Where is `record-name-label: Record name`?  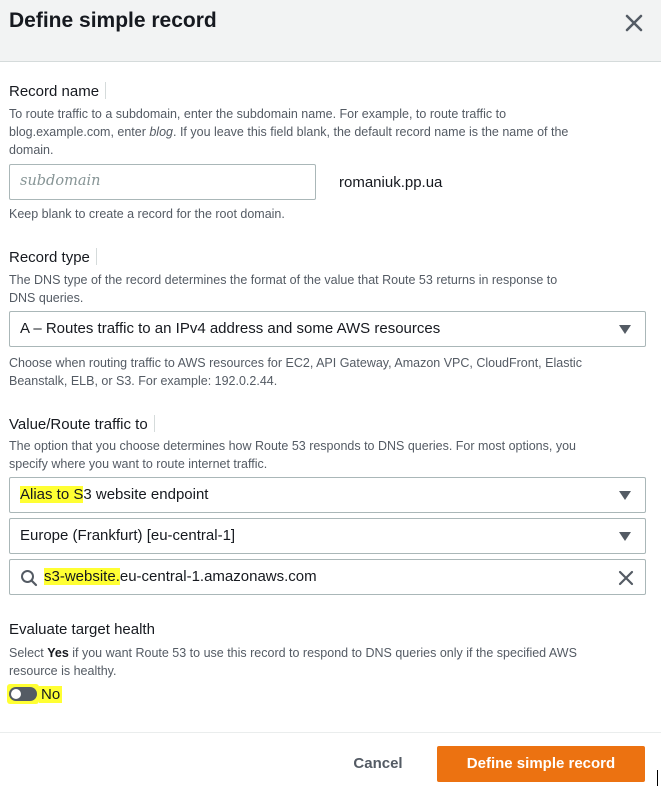
record-name-label: Record name is located at coordinates (58, 91).